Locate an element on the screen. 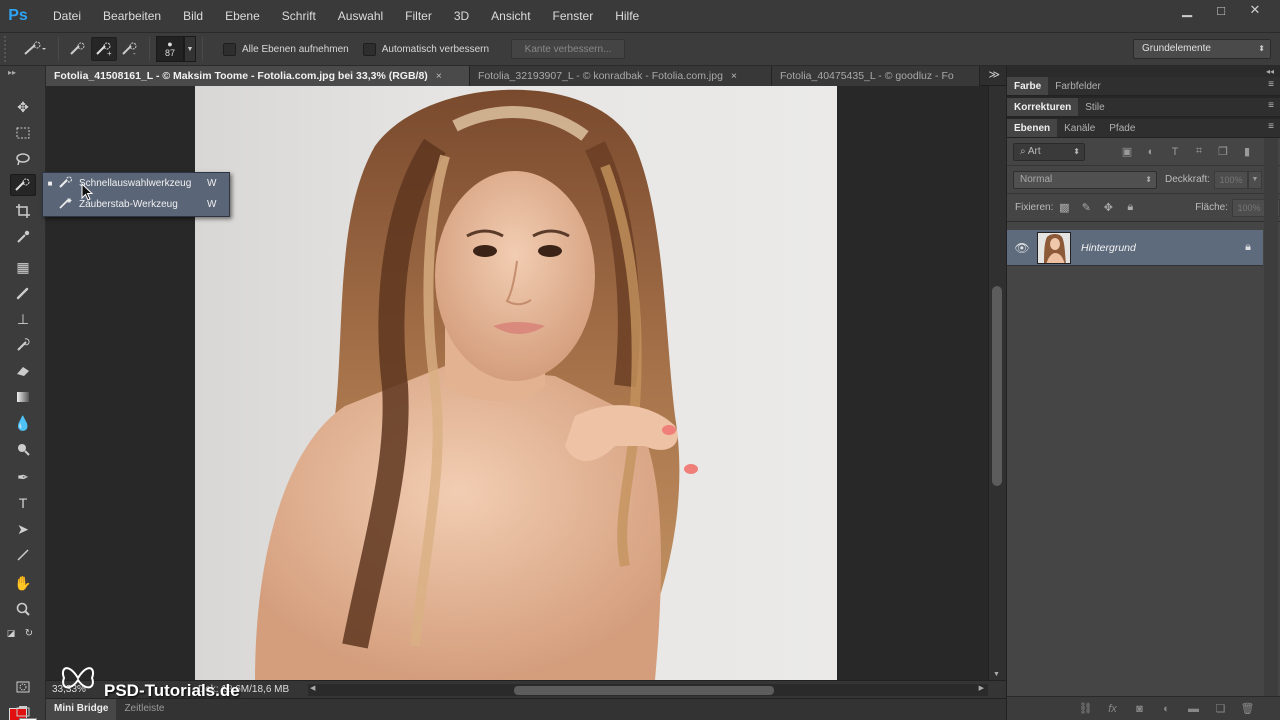 The width and height of the screenshot is (1280, 720). horizontal-scroll-thumb is located at coordinates (644, 690).